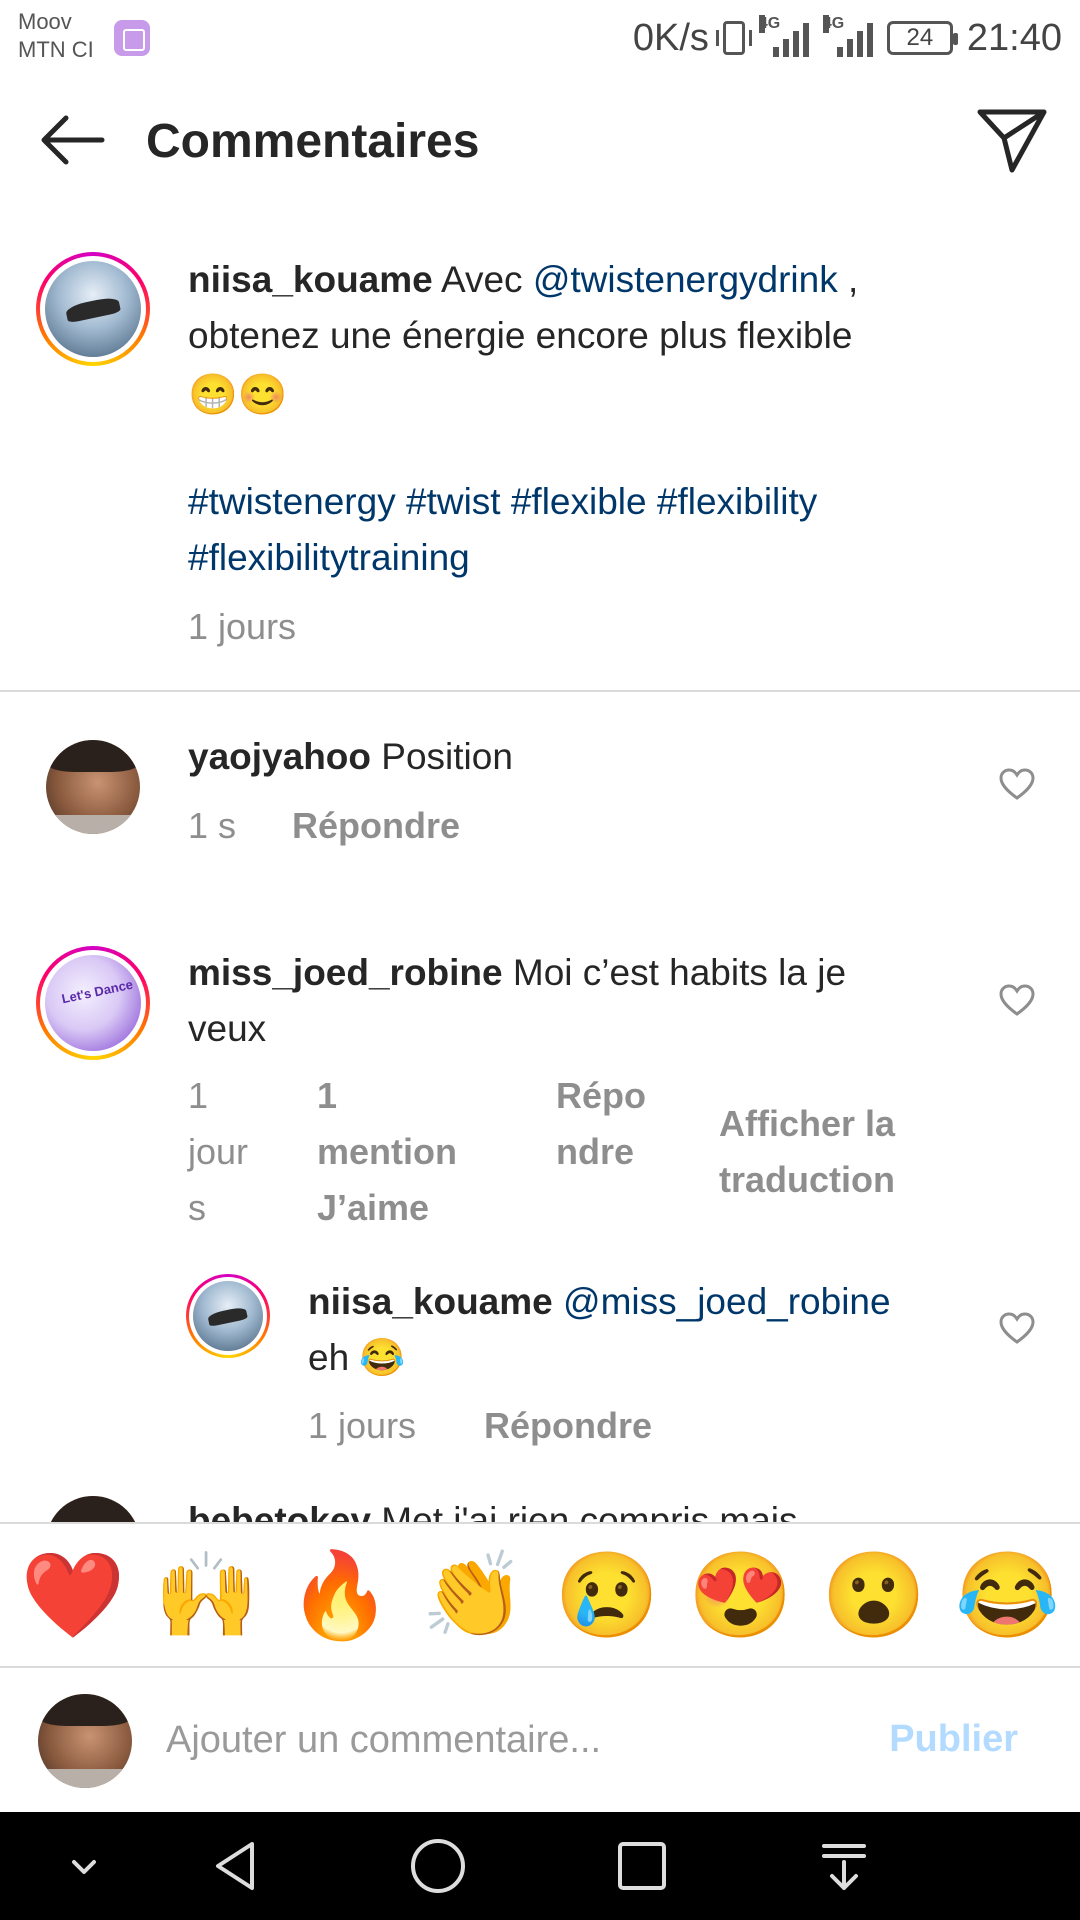  What do you see at coordinates (833, 24) in the screenshot?
I see `network-type-2: 4G` at bounding box center [833, 24].